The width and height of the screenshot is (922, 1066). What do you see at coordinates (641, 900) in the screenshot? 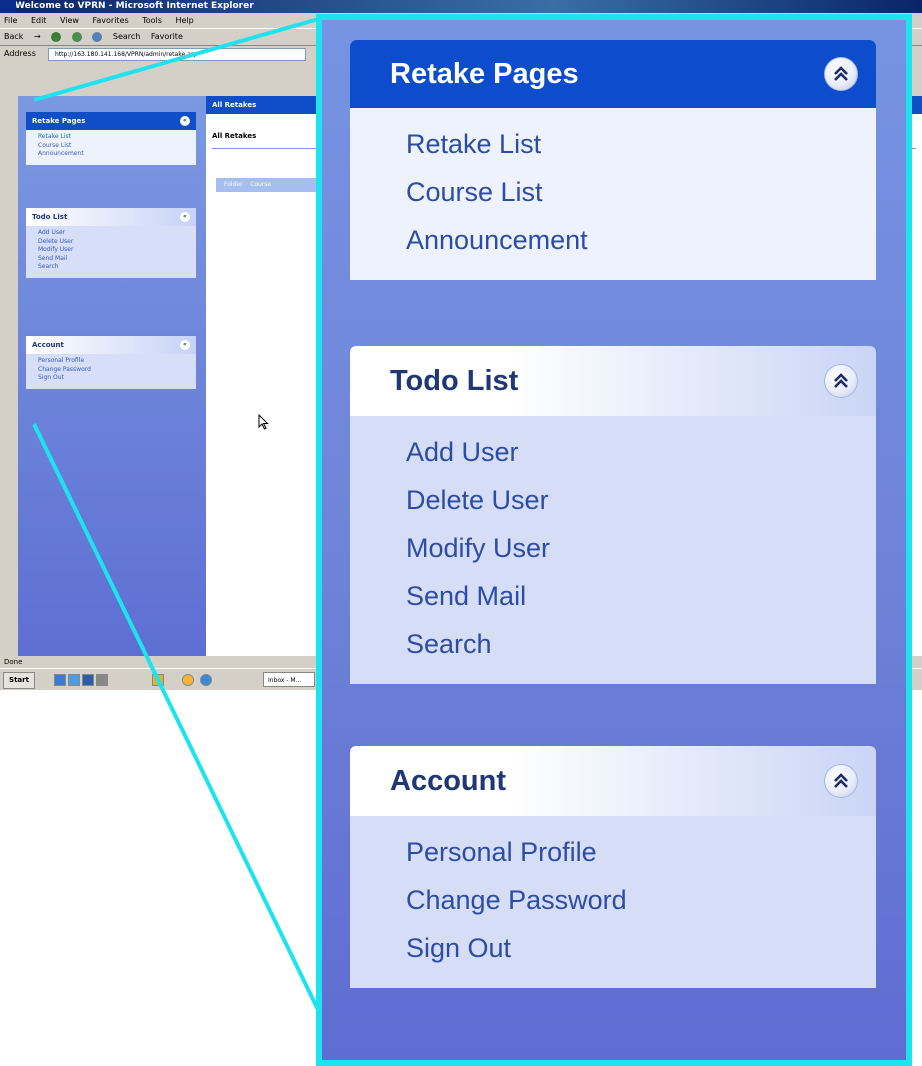
I see `link-change-password: Change Password` at bounding box center [641, 900].